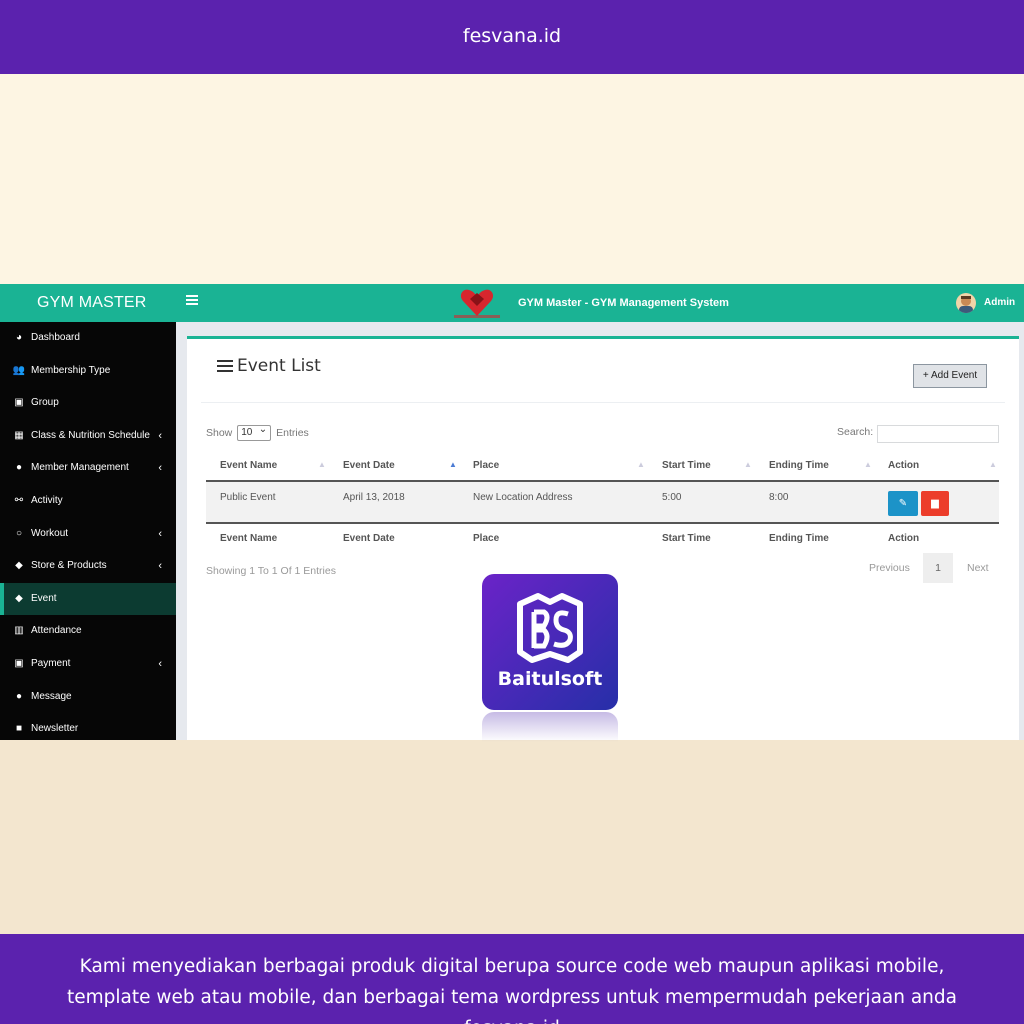  Describe the element at coordinates (254, 432) in the screenshot. I see `entries-select: 10` at that location.